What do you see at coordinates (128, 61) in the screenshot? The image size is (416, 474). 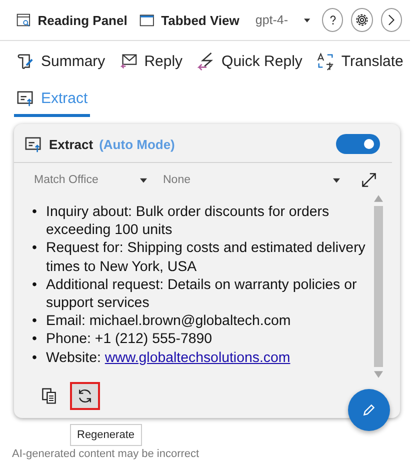 I see `envelope-icon` at bounding box center [128, 61].